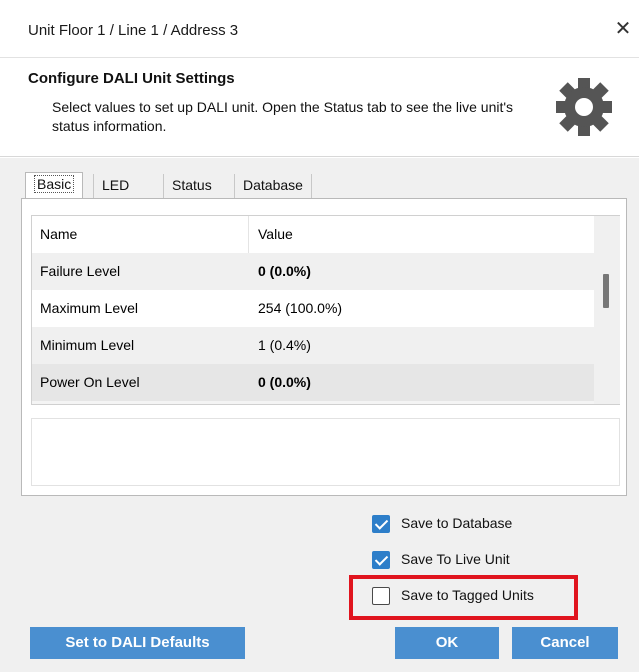 The width and height of the screenshot is (639, 672). What do you see at coordinates (463, 597) in the screenshot?
I see `highlight-box` at bounding box center [463, 597].